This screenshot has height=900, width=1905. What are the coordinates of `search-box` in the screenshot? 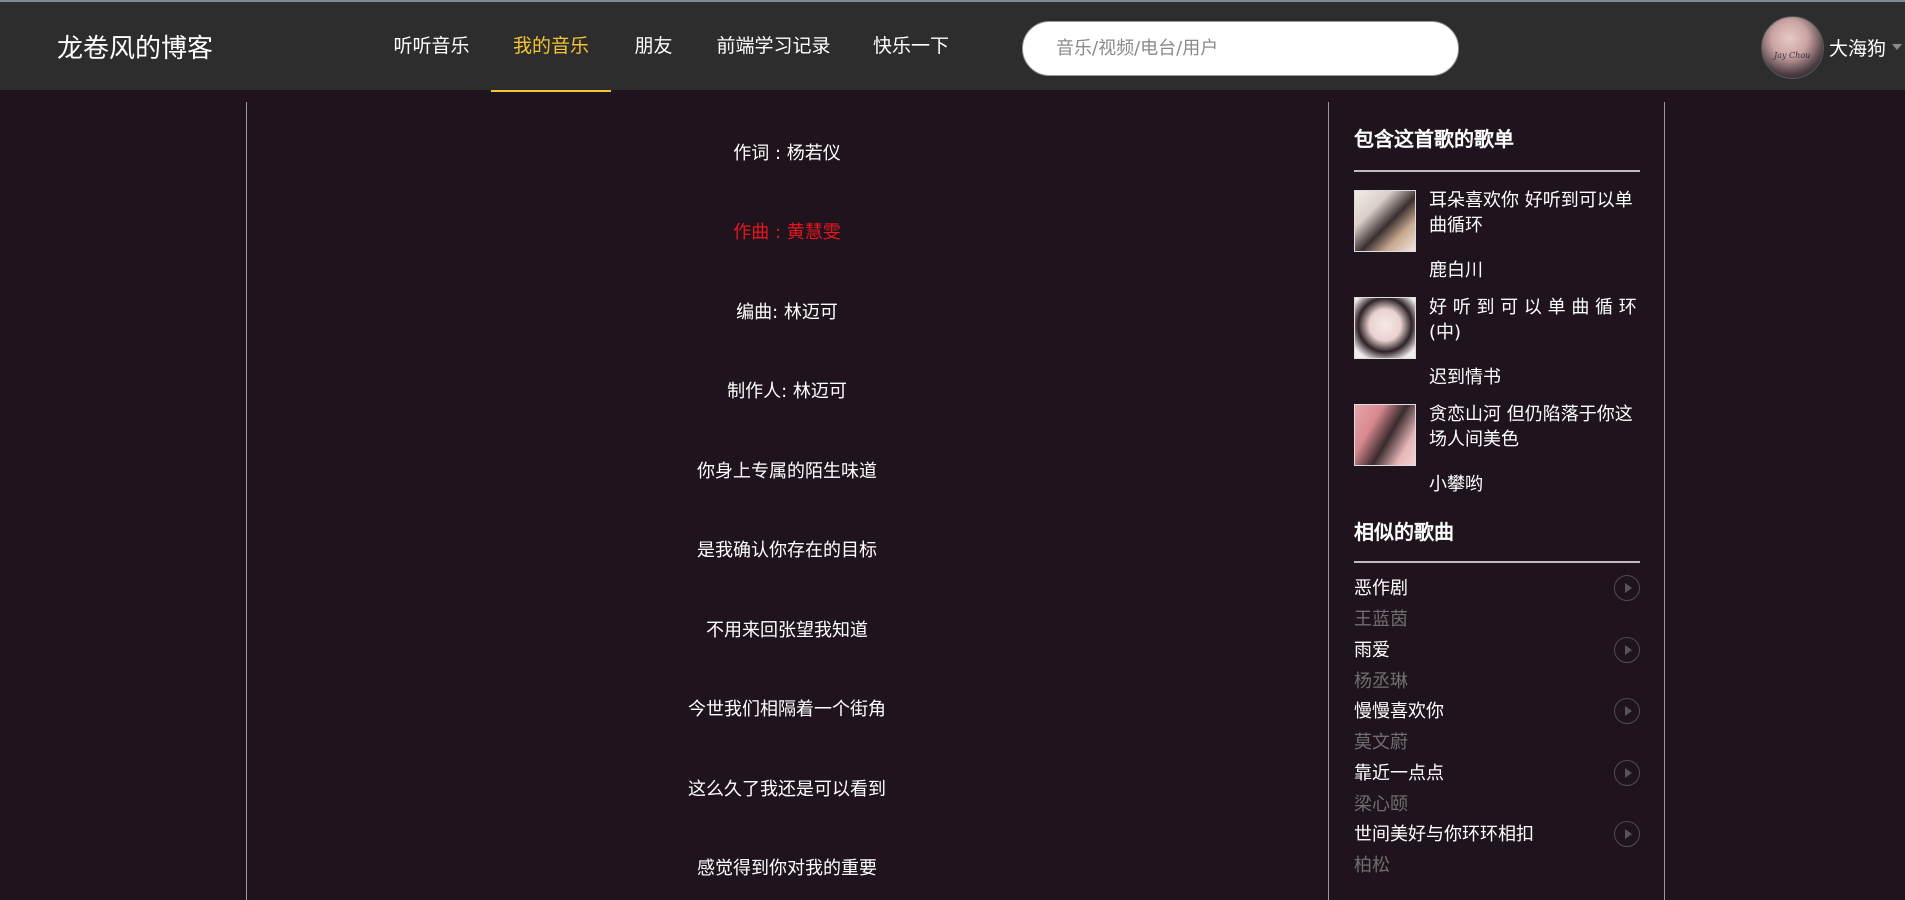 It's located at (1240, 48).